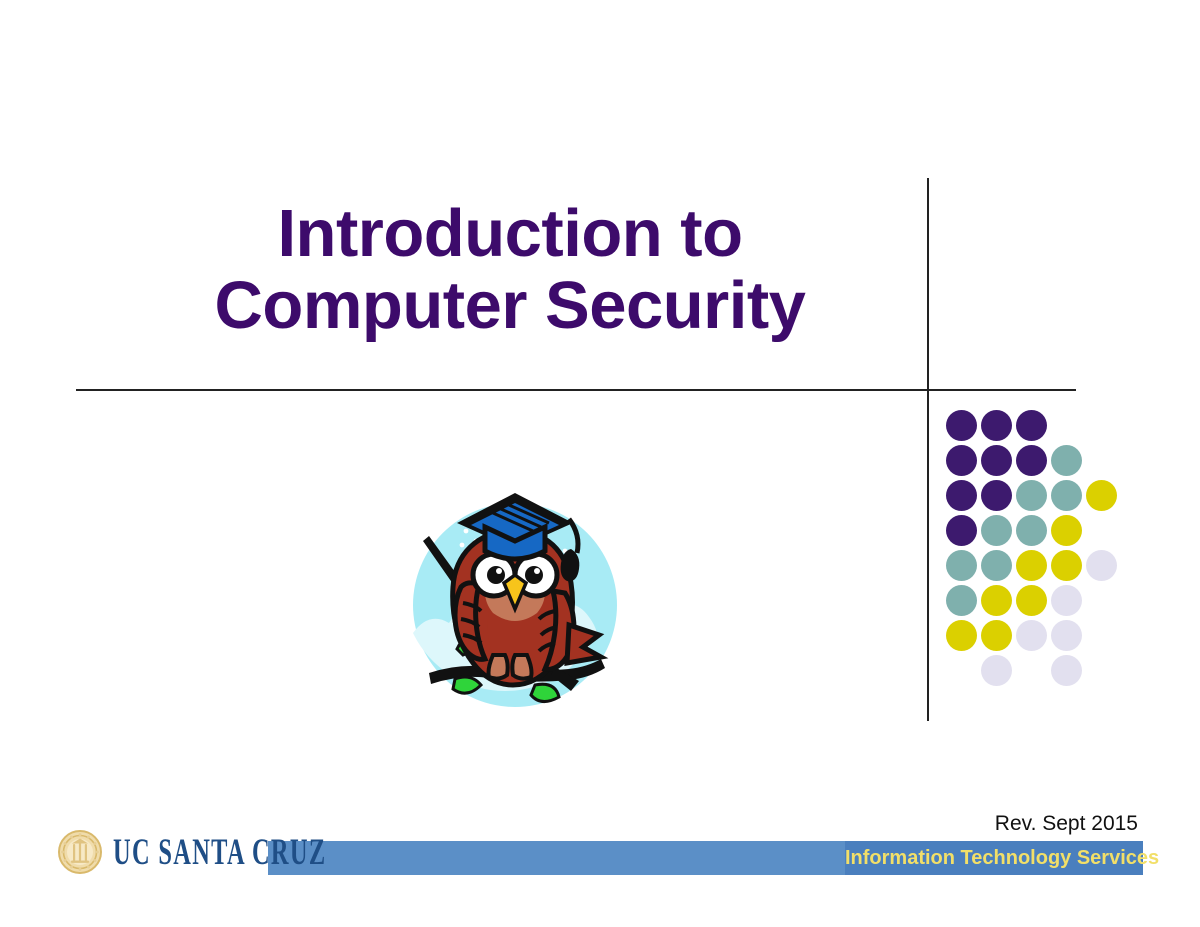  What do you see at coordinates (510, 233) in the screenshot?
I see `title-line-1: Introduction to` at bounding box center [510, 233].